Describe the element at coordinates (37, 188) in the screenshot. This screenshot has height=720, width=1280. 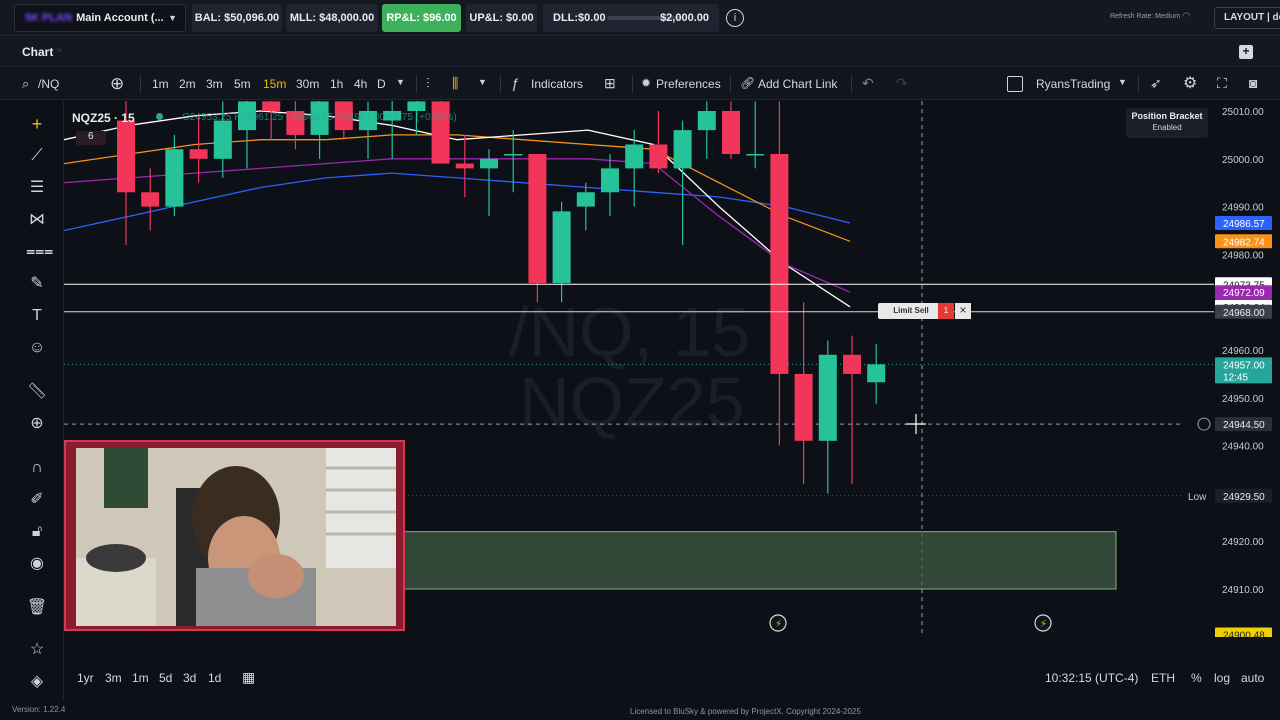
I see `horizontal-lines-icon: ☰` at that location.